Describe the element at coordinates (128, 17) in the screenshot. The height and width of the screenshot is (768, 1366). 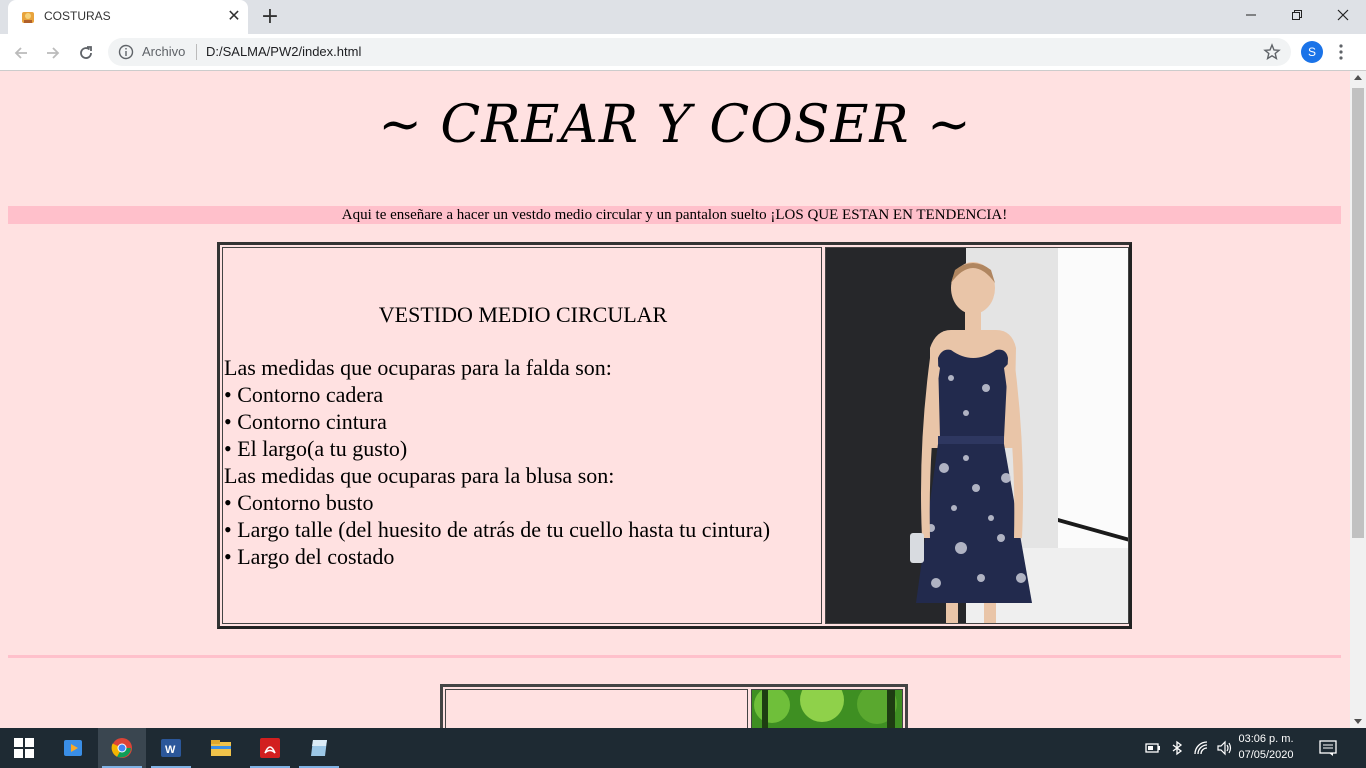
I see `browser-tab: COSTURAS ✕` at that location.